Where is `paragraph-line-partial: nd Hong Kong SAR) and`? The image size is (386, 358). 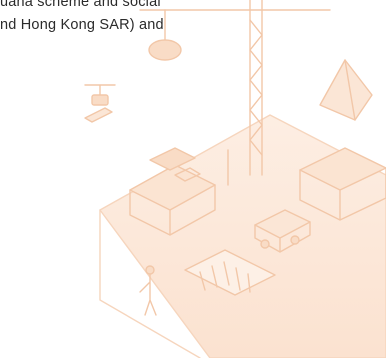
paragraph-line-partial: nd Hong Kong SAR) and is located at coordinates (82, 25).